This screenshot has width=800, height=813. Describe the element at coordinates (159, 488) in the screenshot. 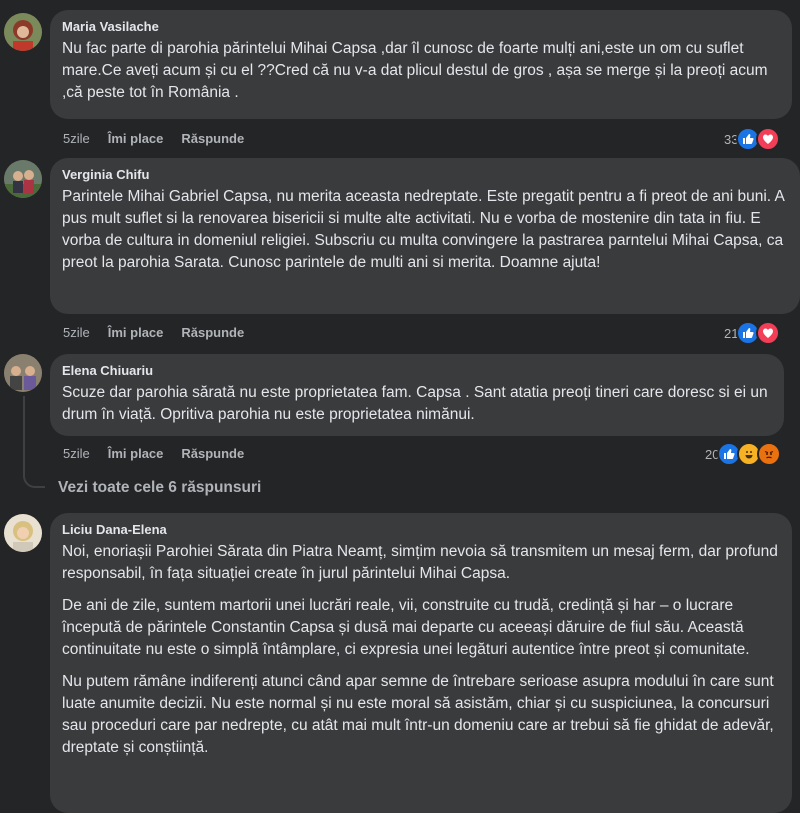

I see `view-replies-link: Vezi toate cele 6 răspunsuri` at that location.